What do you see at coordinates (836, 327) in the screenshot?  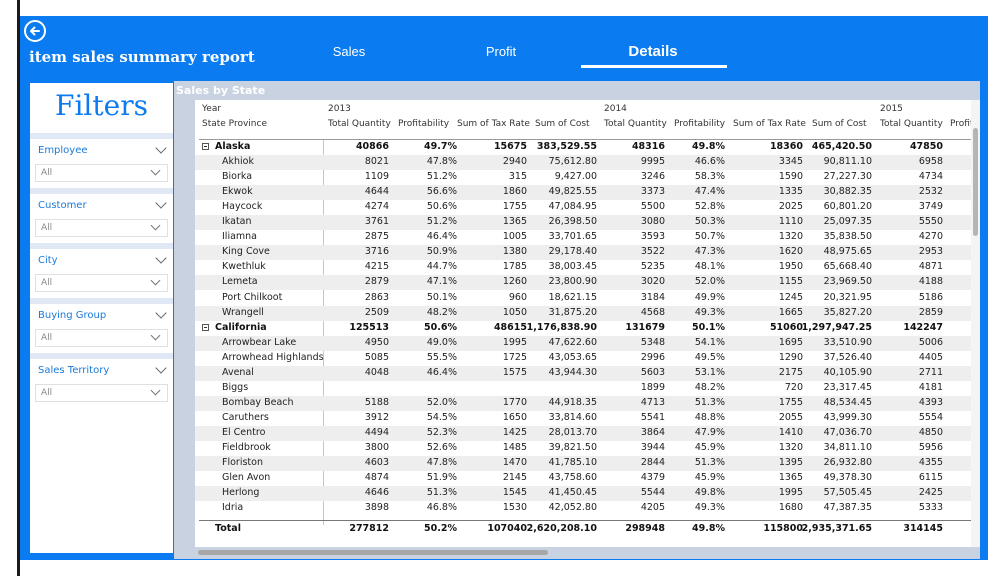 I see `table-cell: 1,297,947.25` at bounding box center [836, 327].